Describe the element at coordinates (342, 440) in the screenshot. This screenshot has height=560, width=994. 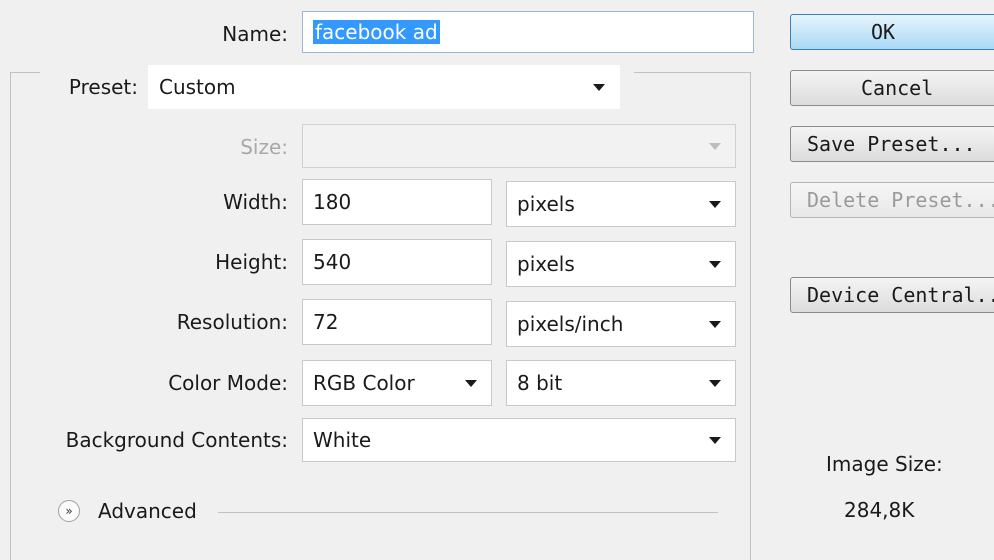
I see `background-contents-value: White` at that location.